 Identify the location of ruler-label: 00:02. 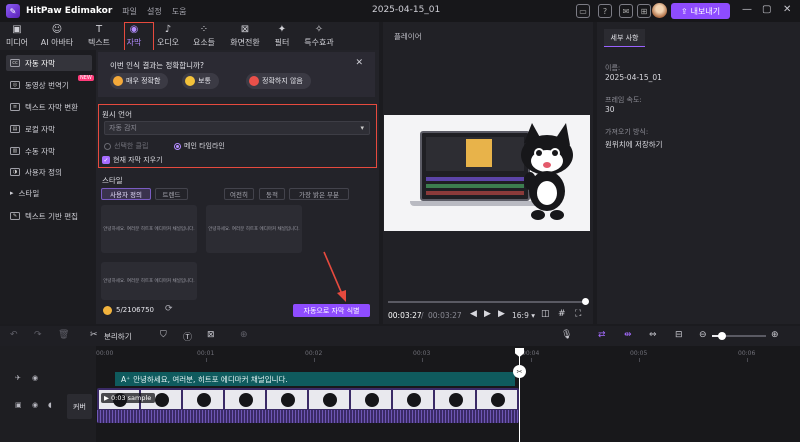
(314, 353).